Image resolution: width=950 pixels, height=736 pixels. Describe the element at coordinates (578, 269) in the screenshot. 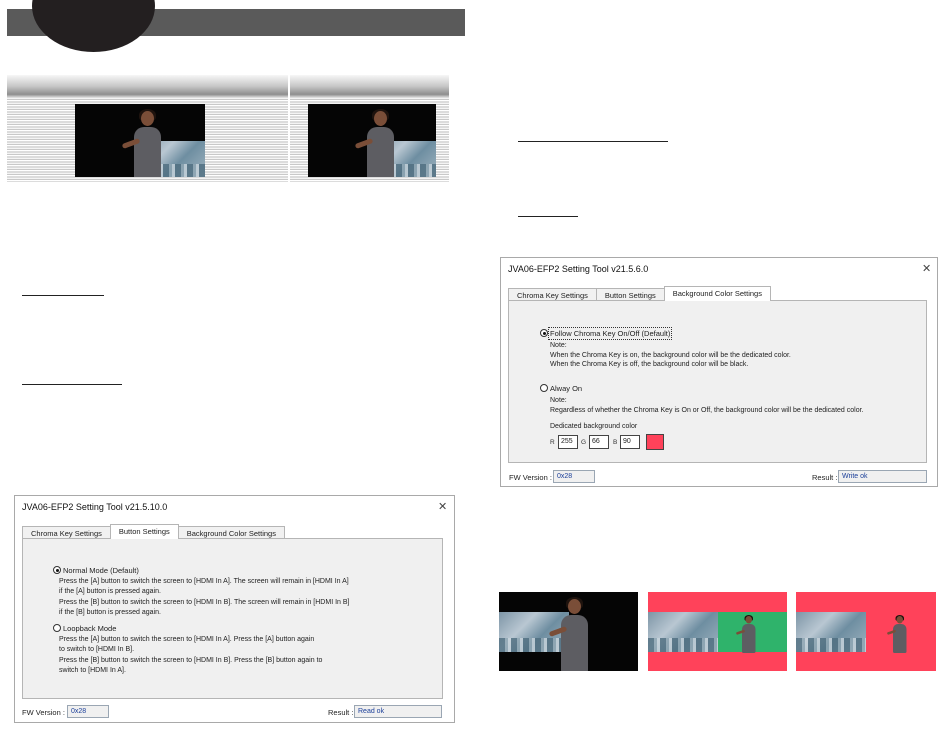

I see `window-title: JVA06-EFP2 Setting Tool v21.5.6.0` at that location.